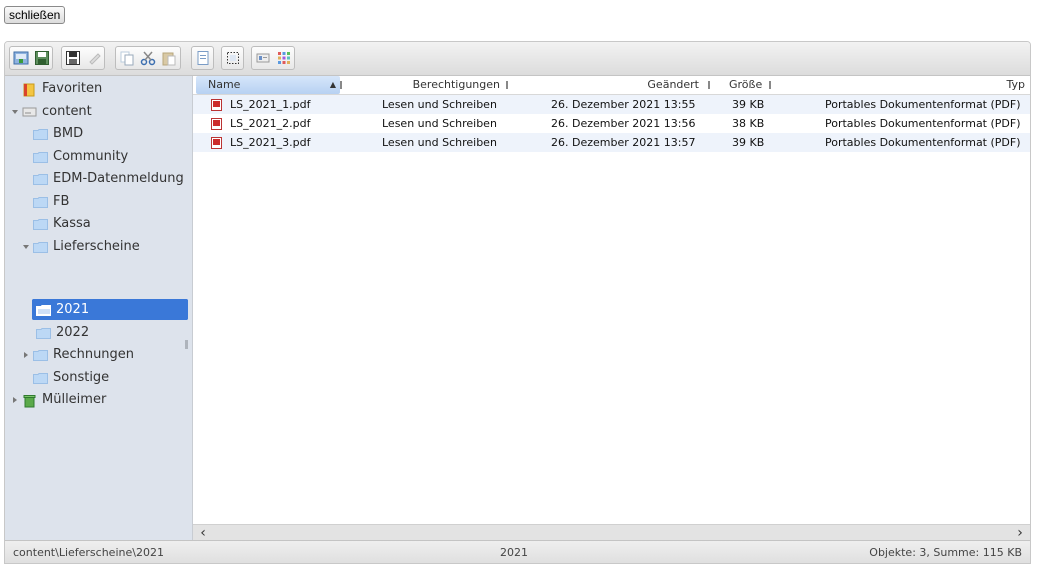  I want to click on sidebar-resize-handle, so click(186, 344).